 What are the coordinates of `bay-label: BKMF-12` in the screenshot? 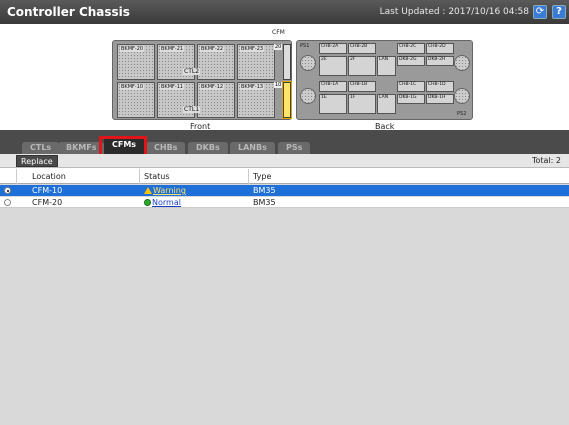 It's located at (212, 87).